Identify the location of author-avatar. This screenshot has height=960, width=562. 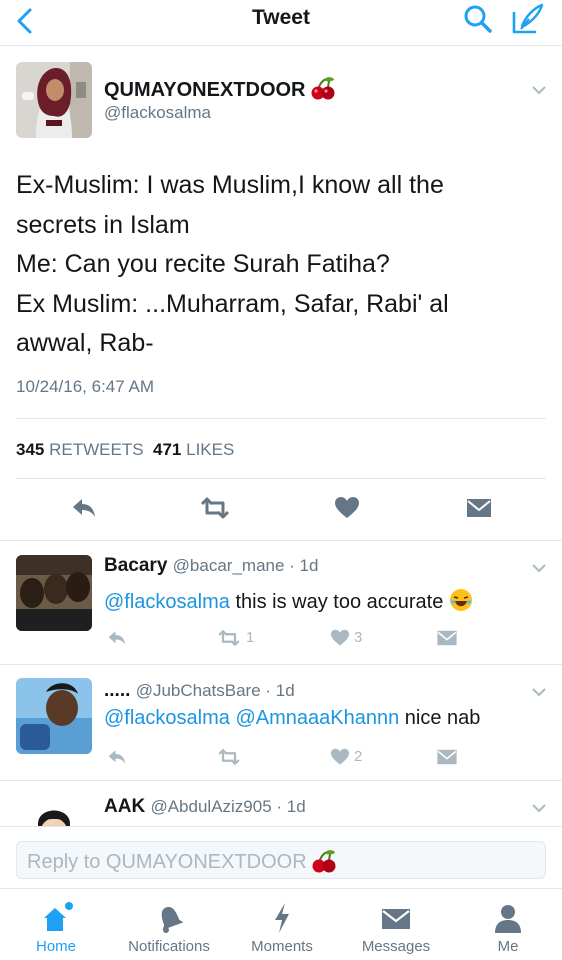
(54, 100).